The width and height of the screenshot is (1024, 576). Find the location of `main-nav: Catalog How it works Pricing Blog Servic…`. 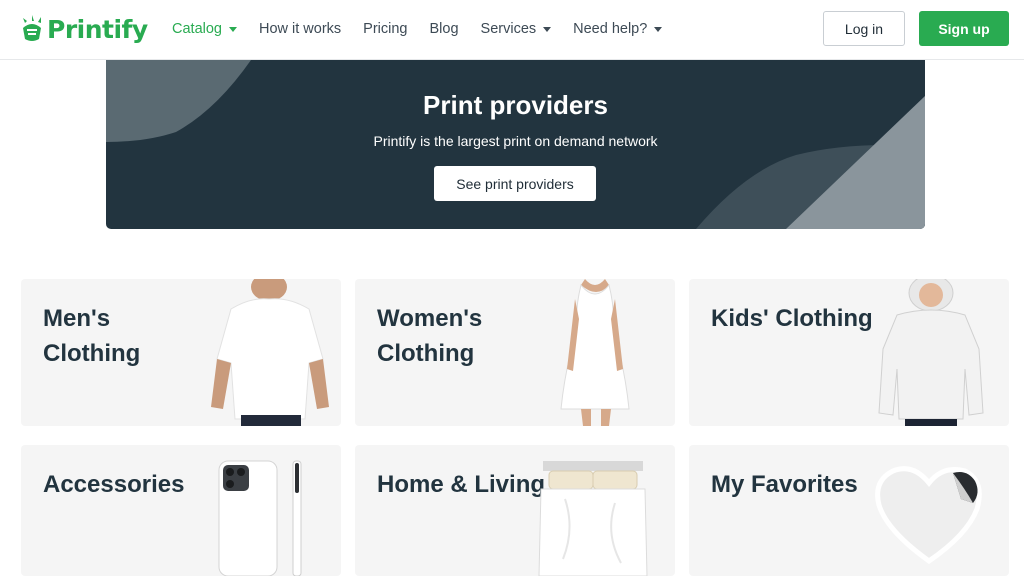

main-nav: Catalog How it works Pricing Blog Servic… is located at coordinates (428, 29).